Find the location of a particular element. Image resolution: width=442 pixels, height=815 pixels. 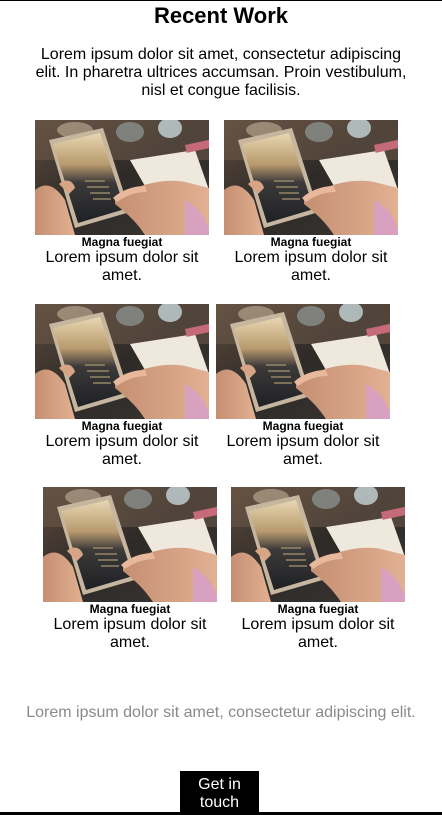

get-in-touch-button: Get in touch is located at coordinates (219, 791).